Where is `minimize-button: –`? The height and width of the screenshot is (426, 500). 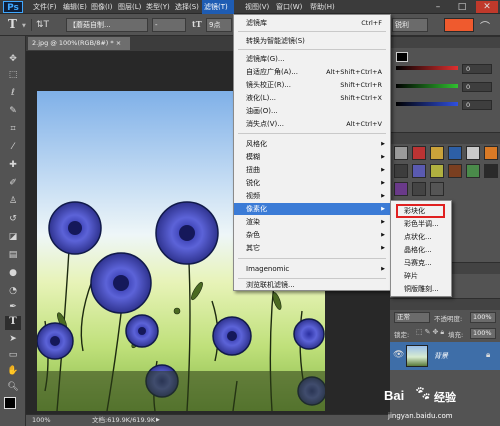 minimize-button: – is located at coordinates (438, 7).